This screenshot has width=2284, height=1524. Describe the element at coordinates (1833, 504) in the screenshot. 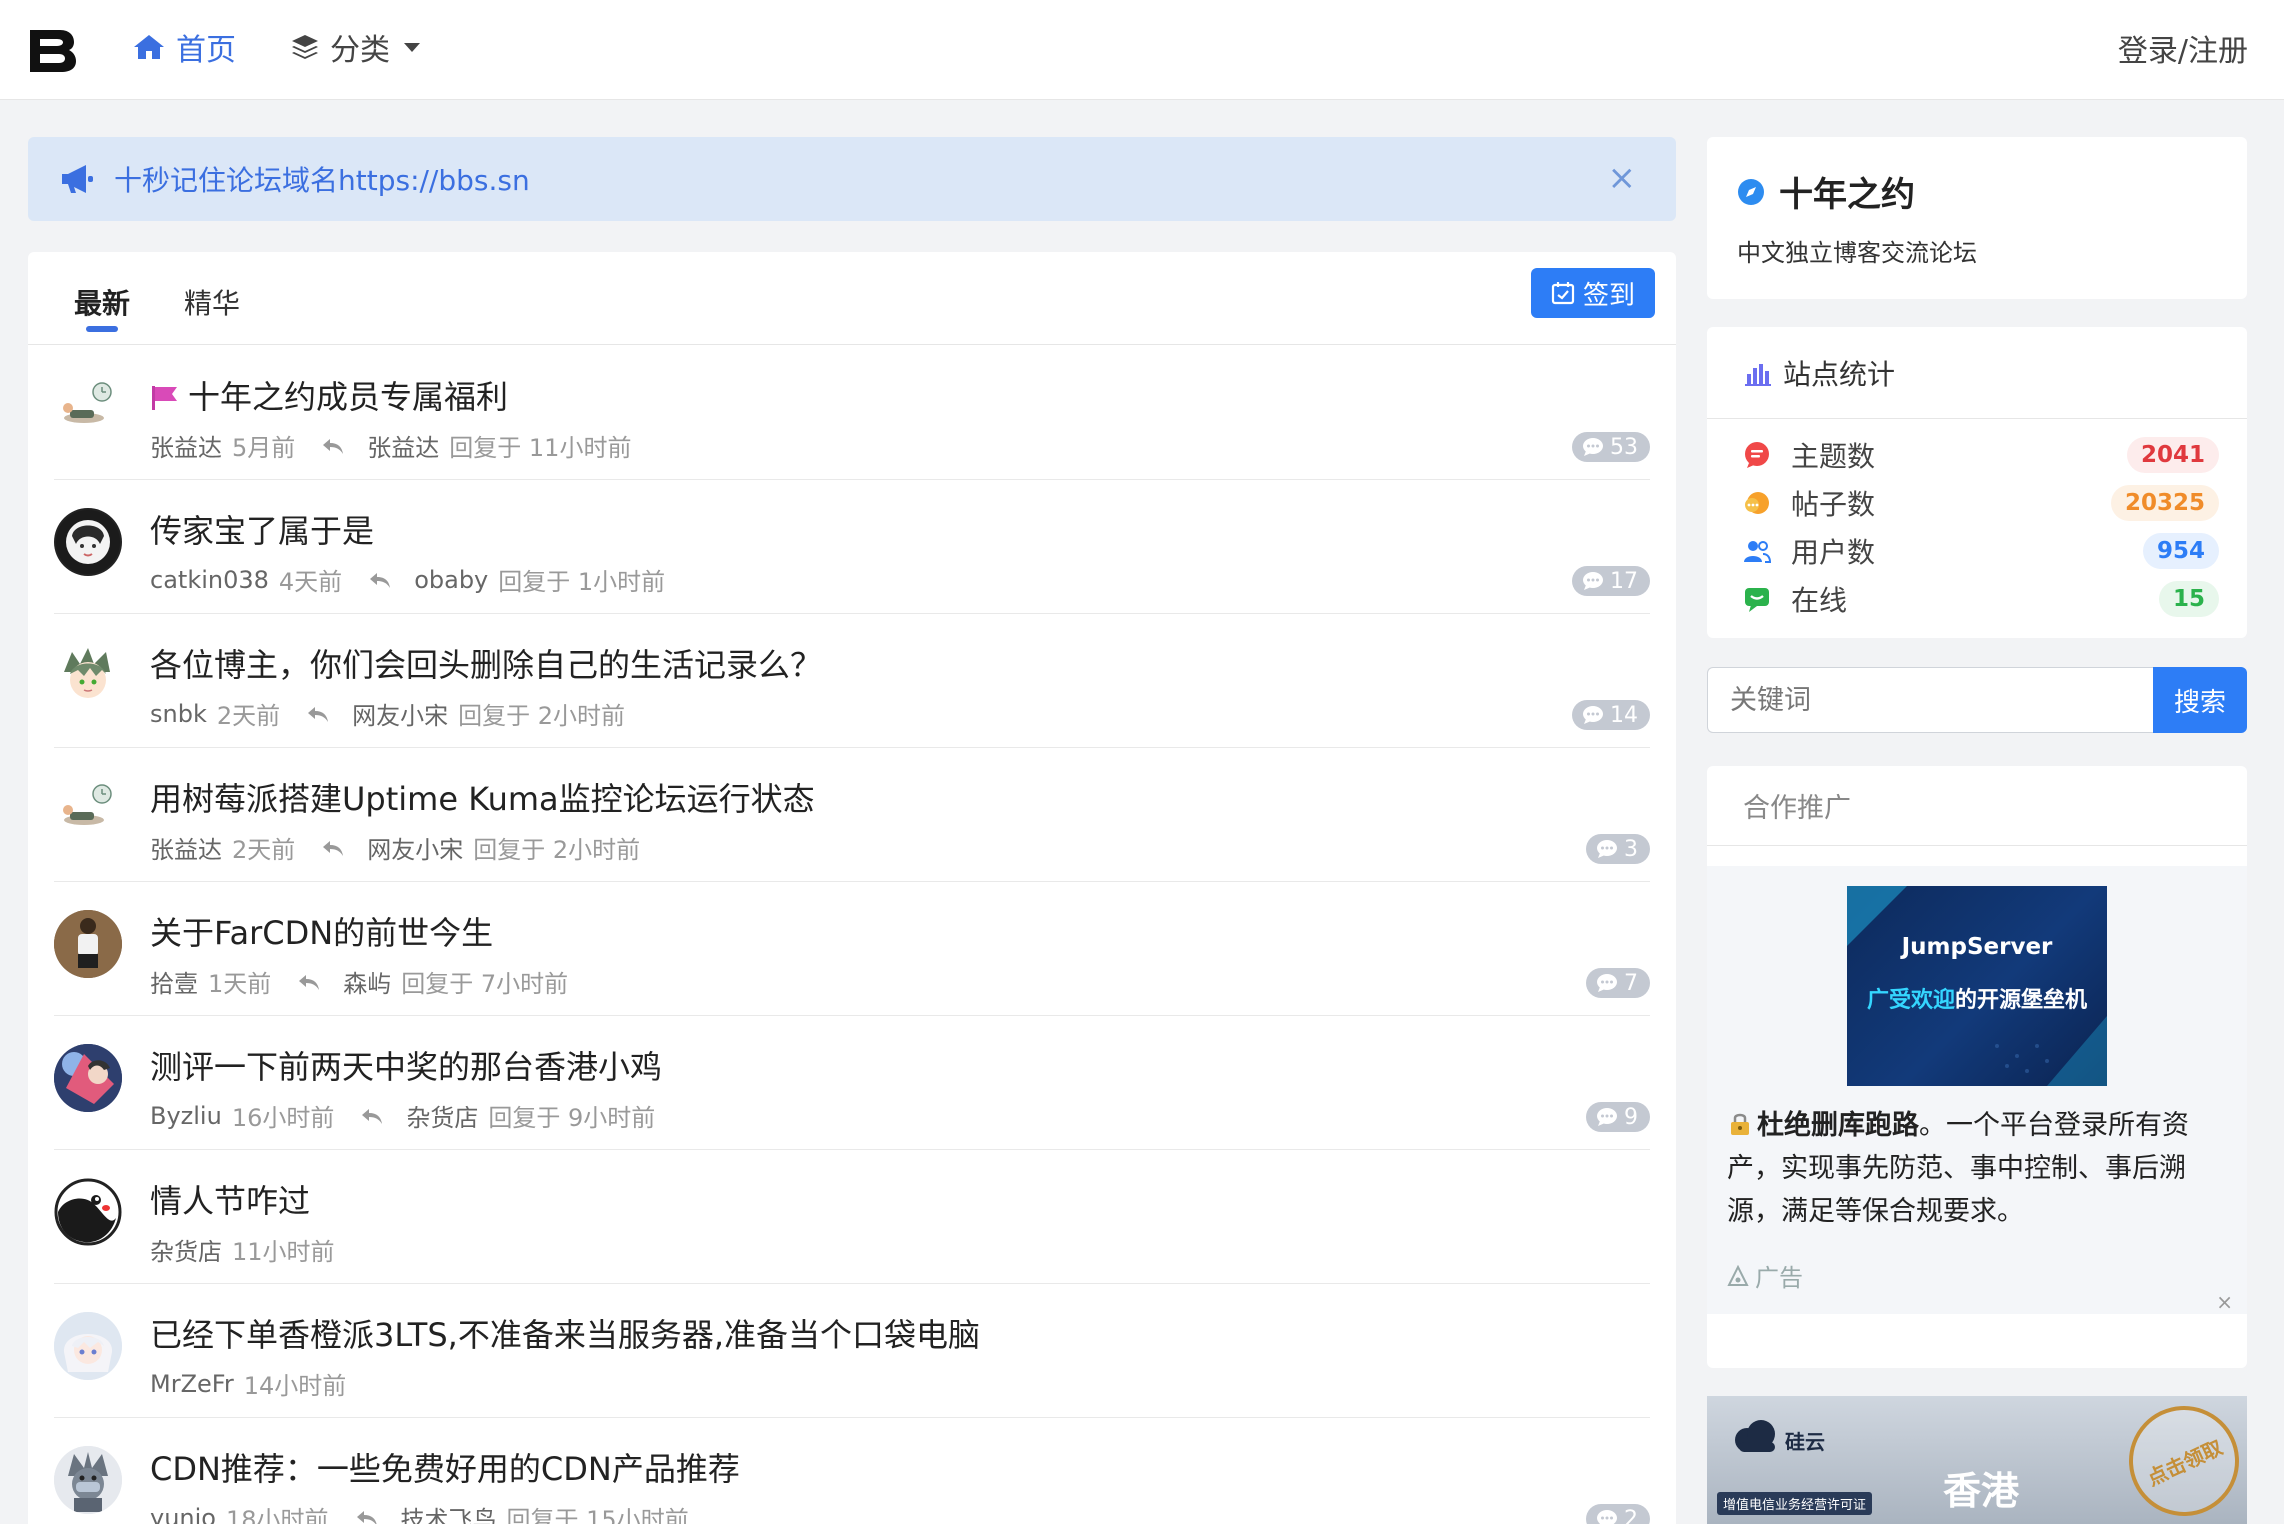

I see `stat-label: 帖子数` at that location.